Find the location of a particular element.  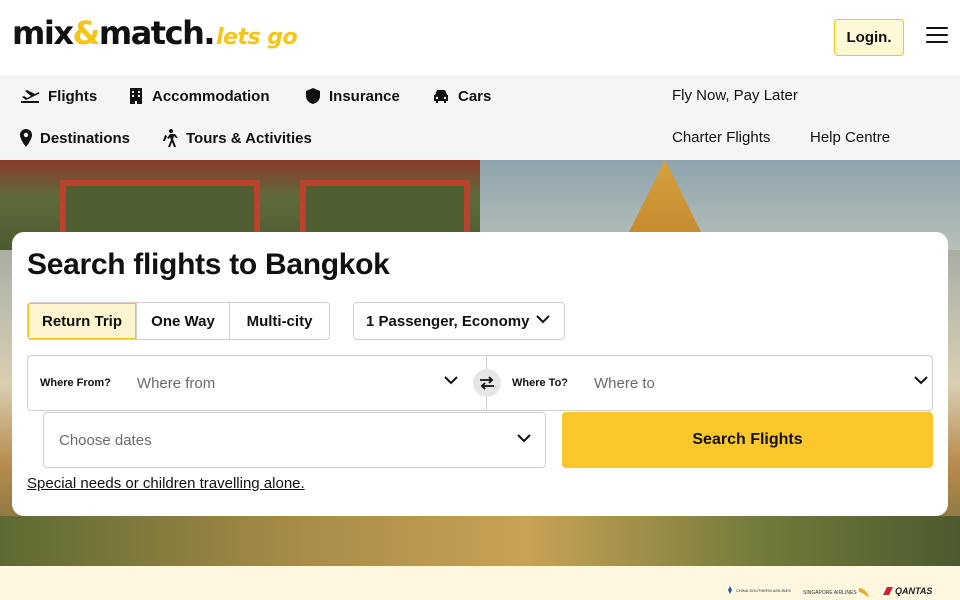

shield-icon is located at coordinates (313, 96).